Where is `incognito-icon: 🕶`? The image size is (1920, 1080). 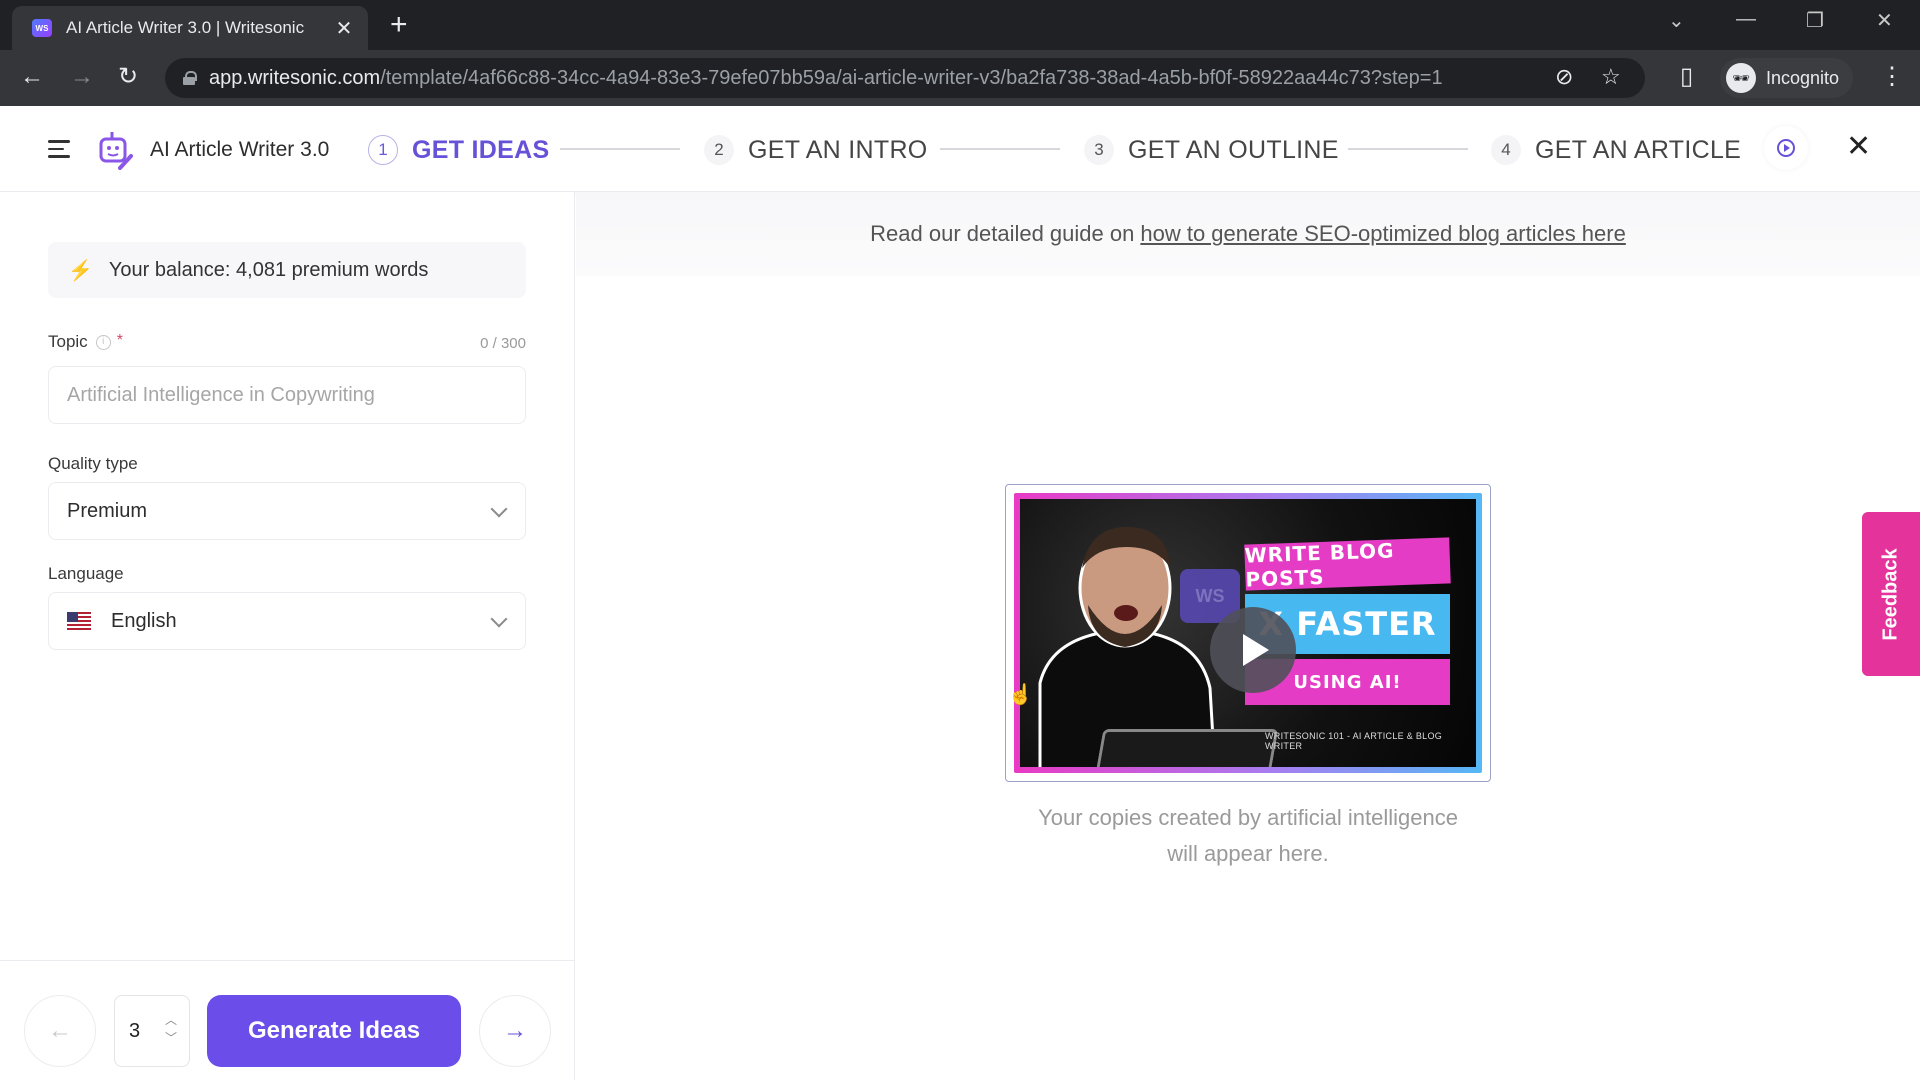 incognito-icon: 🕶 is located at coordinates (1741, 78).